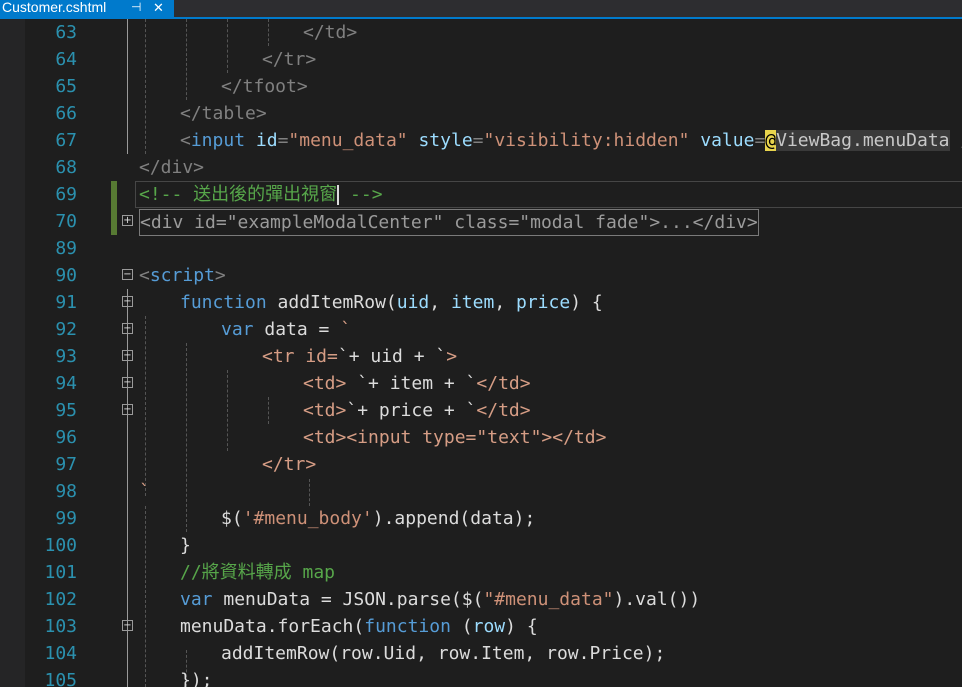 This screenshot has height=687, width=962. I want to click on expand-icon: +, so click(127, 220).